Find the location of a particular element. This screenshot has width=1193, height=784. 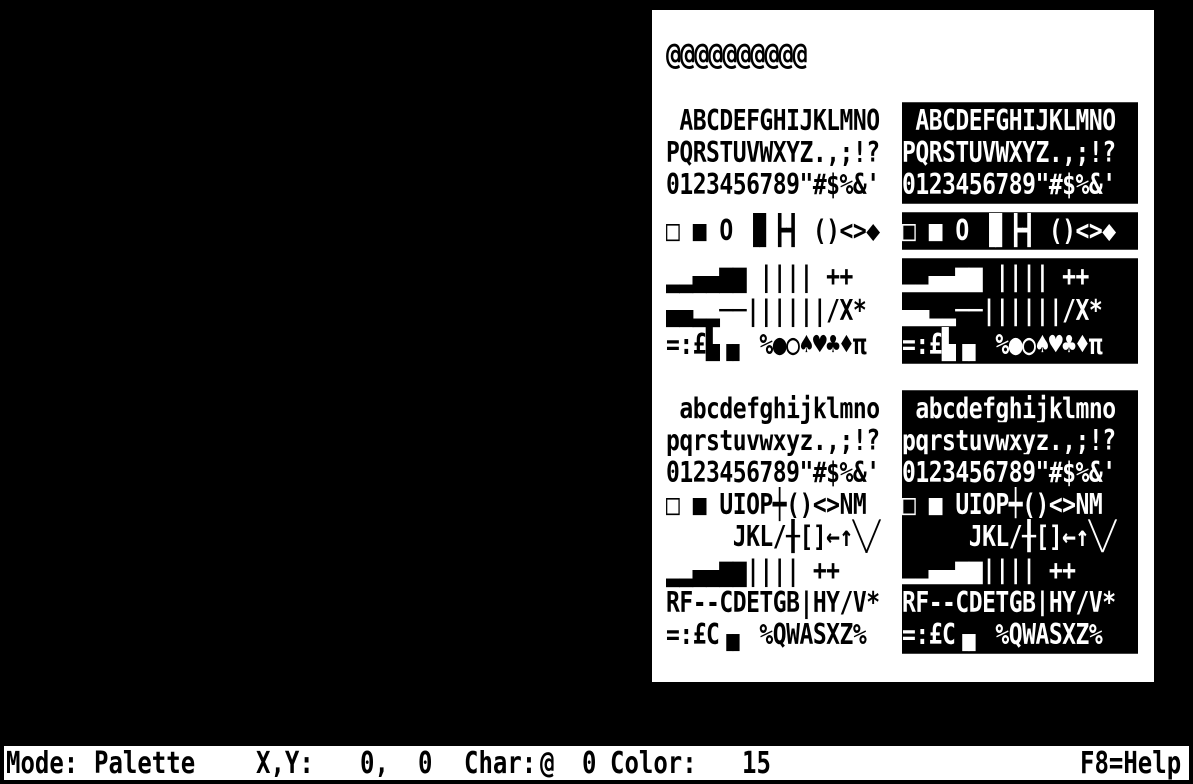

palette-row-inverse: =:£C▗▖ %QWASXZ% is located at coordinates (1020, 635).